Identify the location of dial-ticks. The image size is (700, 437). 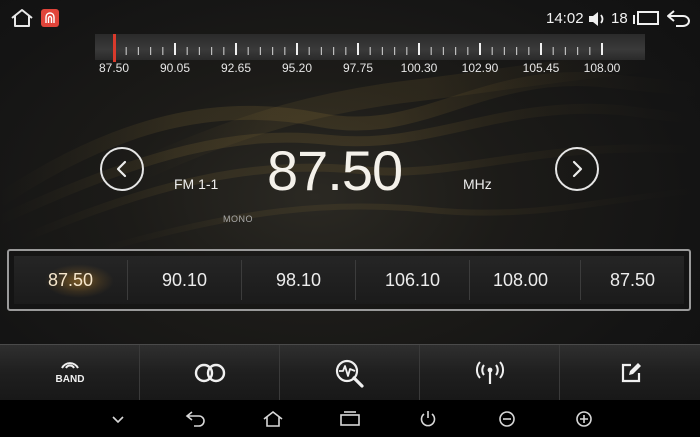
(358, 49).